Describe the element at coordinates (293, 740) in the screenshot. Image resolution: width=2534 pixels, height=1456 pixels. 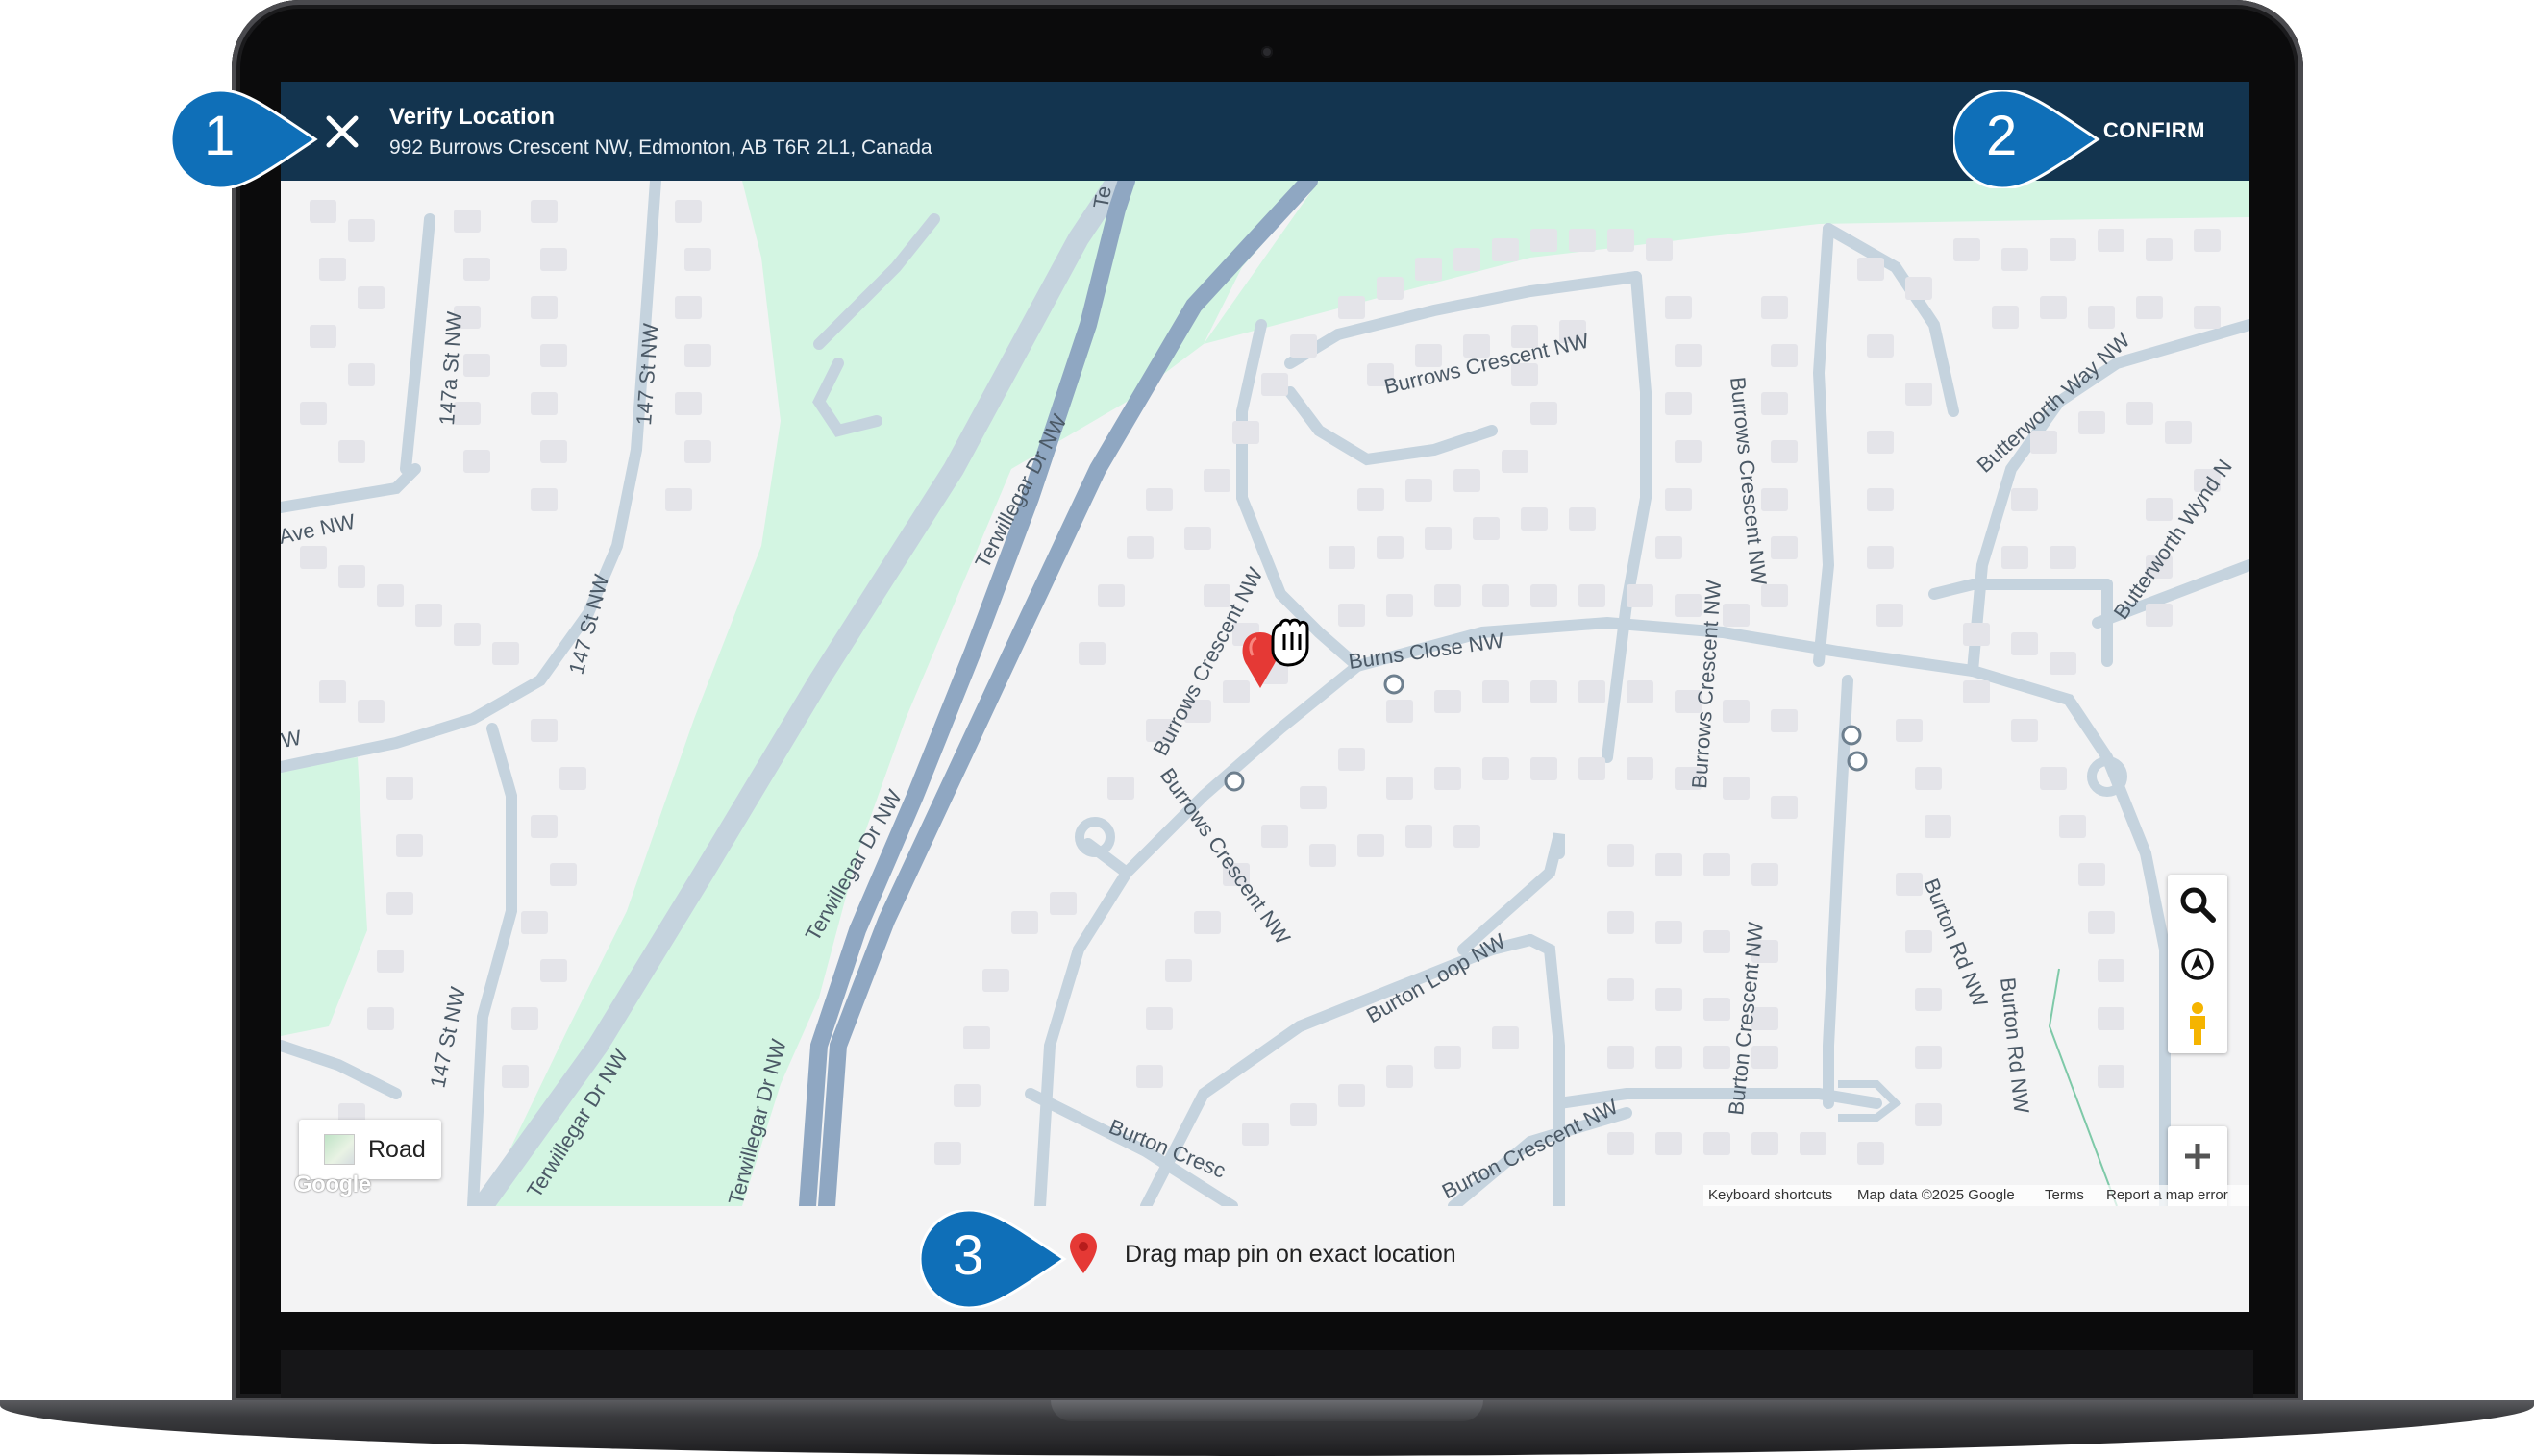
I see `street-label: W` at that location.